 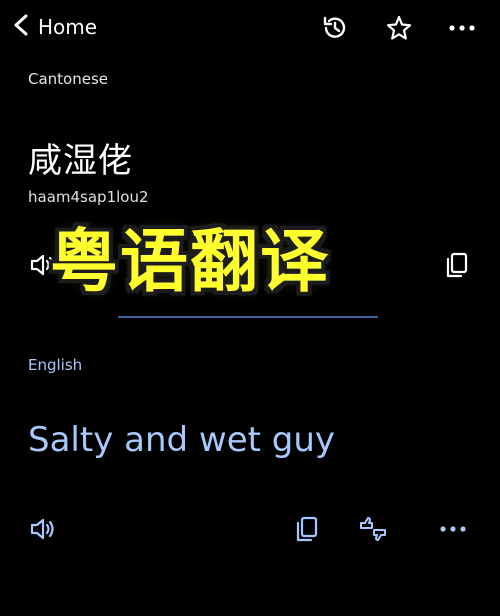 What do you see at coordinates (88, 197) in the screenshot?
I see `romanization: haam4sap1lou2` at bounding box center [88, 197].